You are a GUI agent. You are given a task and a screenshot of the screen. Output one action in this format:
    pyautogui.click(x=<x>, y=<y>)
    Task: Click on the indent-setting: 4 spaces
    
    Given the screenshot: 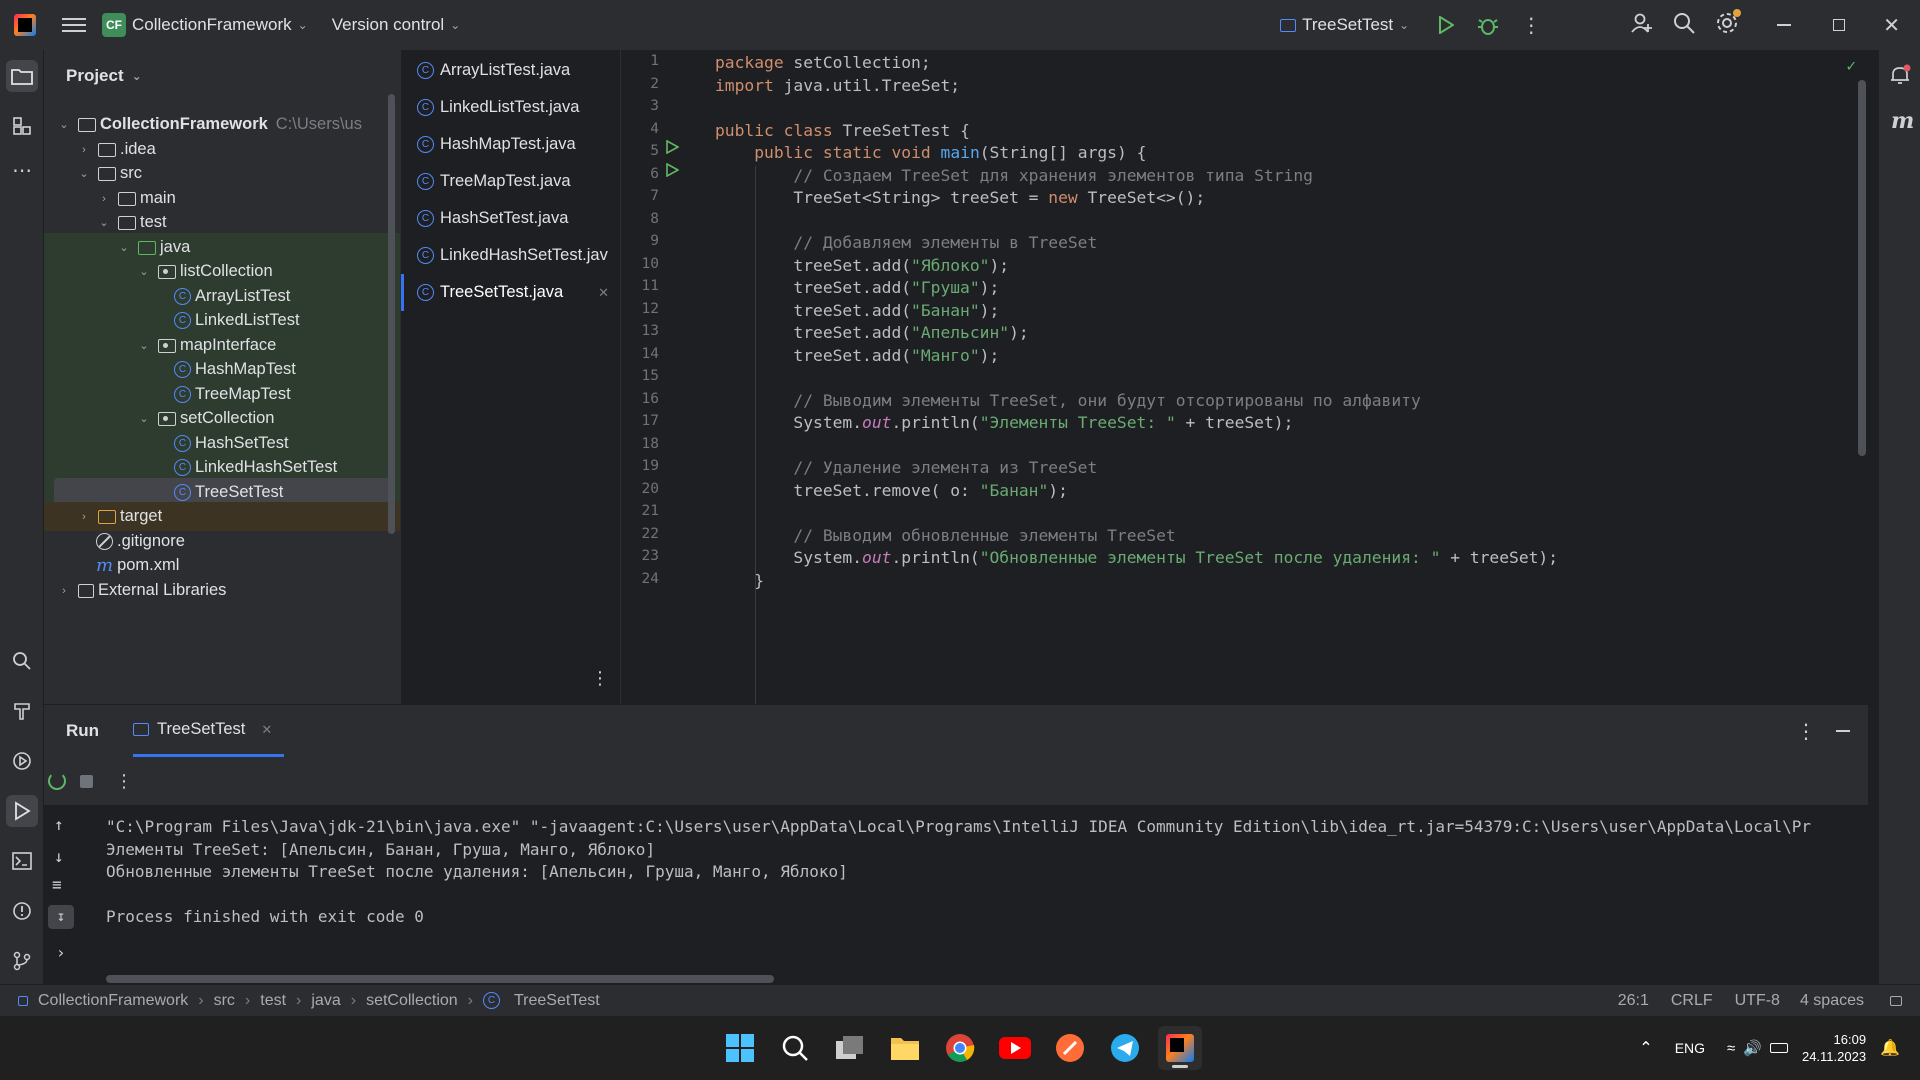 What is the action you would take?
    pyautogui.click(x=1832, y=1001)
    